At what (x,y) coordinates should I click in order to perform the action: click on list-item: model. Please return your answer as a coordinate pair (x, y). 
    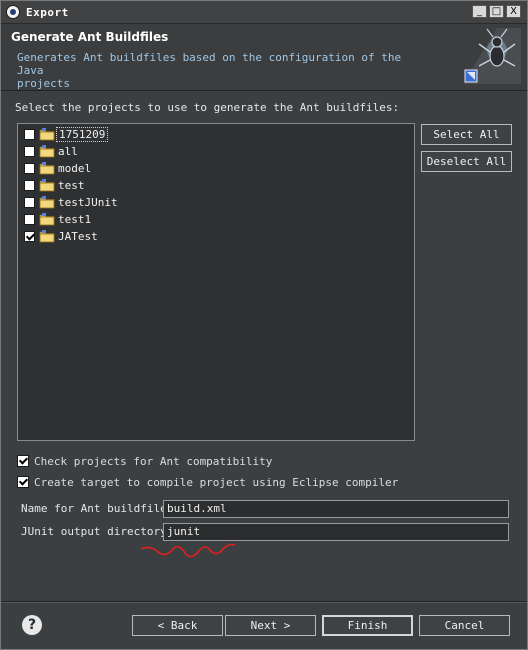
    Looking at the image, I should click on (58, 168).